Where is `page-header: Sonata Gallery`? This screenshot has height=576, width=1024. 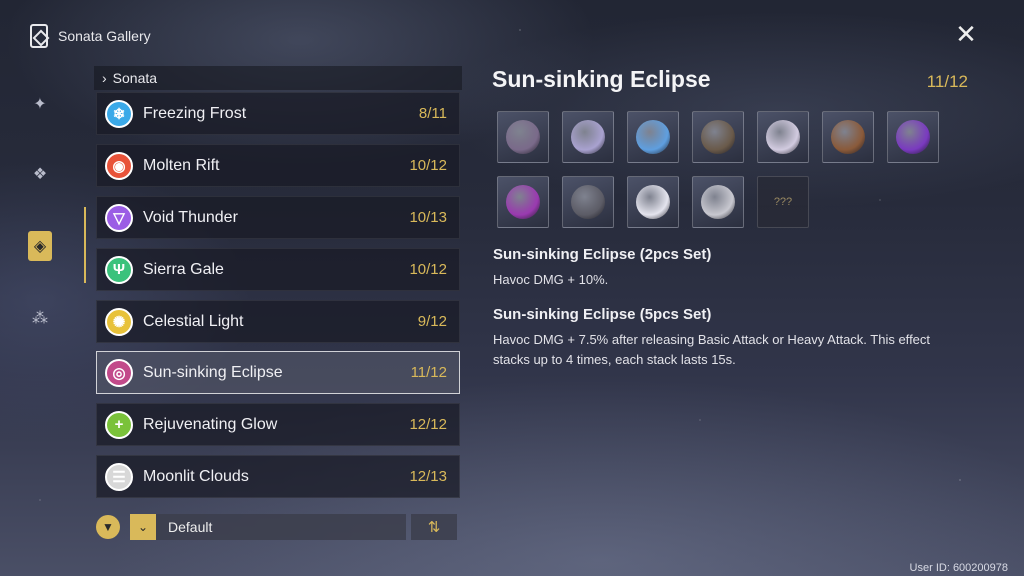
page-header: Sonata Gallery is located at coordinates (90, 36).